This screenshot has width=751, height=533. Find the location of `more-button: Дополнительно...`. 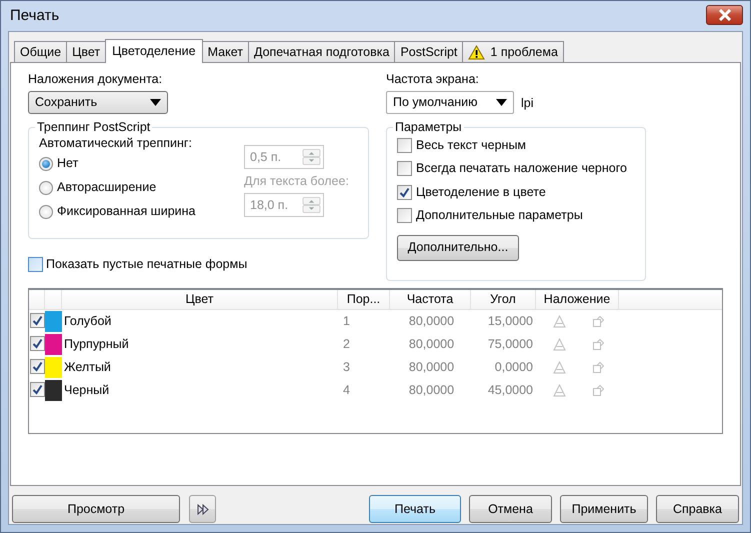

more-button: Дополнительно... is located at coordinates (458, 247).